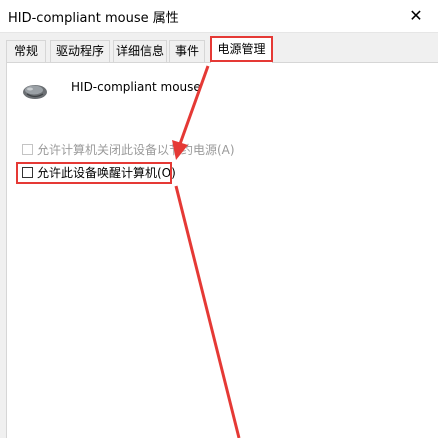 This screenshot has width=438, height=438. What do you see at coordinates (207, 311) in the screenshot?
I see `arrow-line-lower` at bounding box center [207, 311].